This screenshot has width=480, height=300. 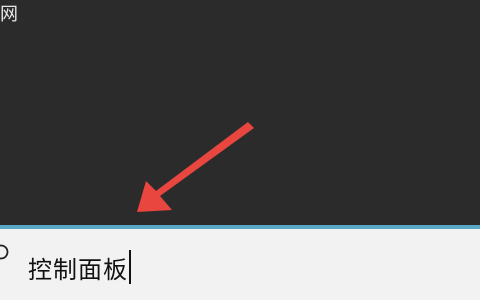 I want to click on text-cursor, so click(x=130, y=267).